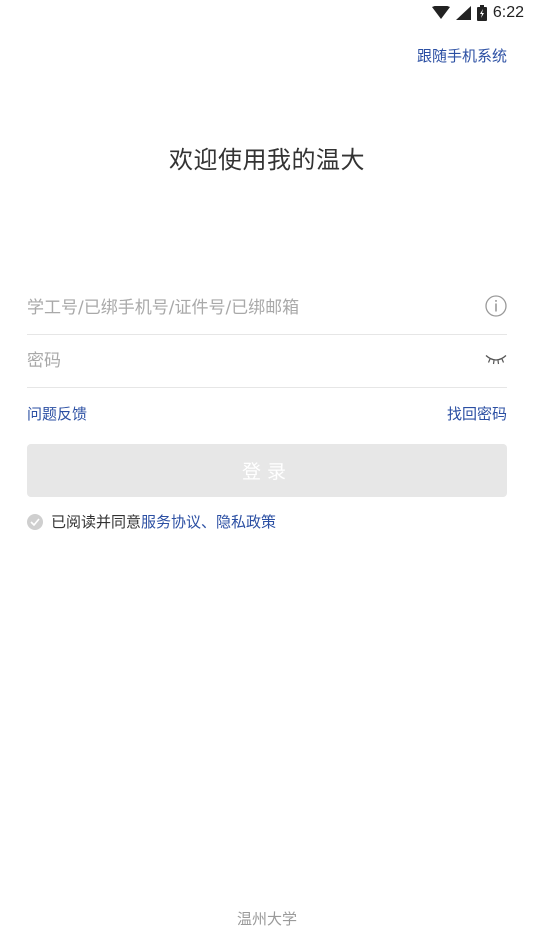 The height and width of the screenshot is (950, 534). I want to click on check-icon, so click(35, 521).